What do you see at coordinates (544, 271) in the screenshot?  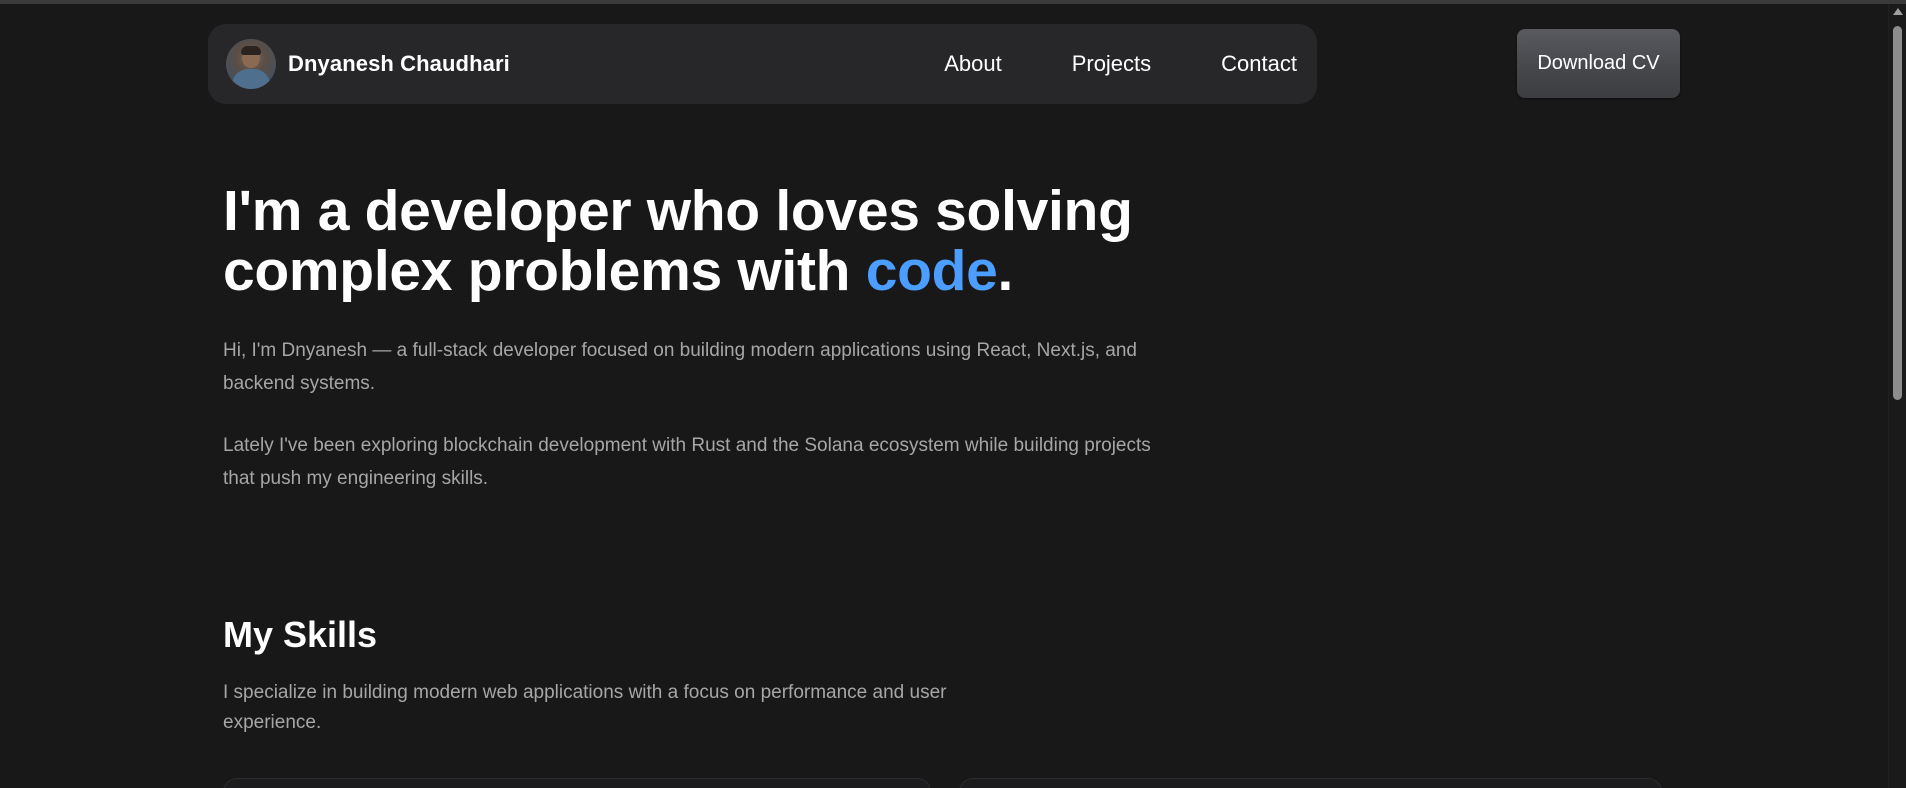 I see `hero-title-line2: complex problems with` at bounding box center [544, 271].